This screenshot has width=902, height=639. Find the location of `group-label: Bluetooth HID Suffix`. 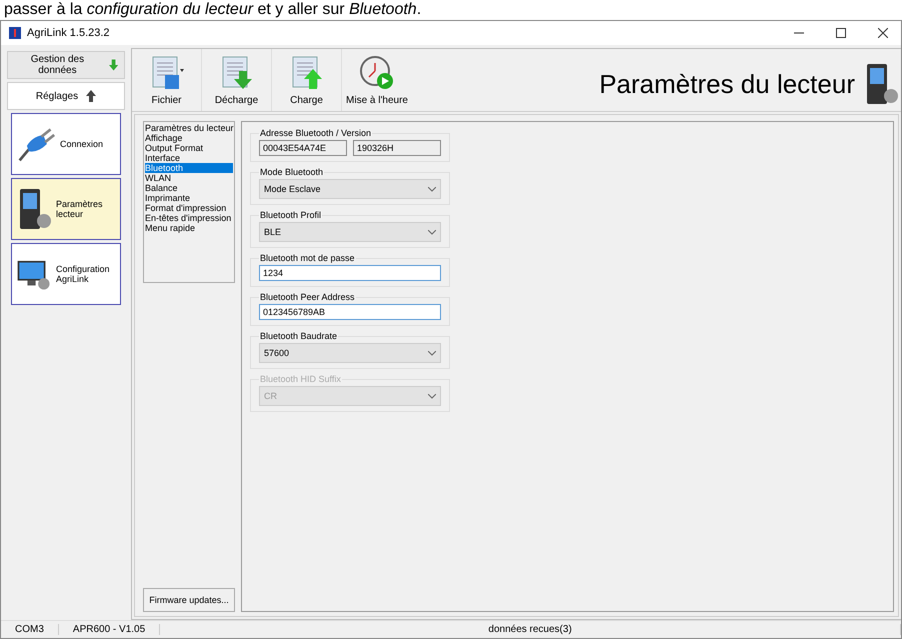

group-label: Bluetooth HID Suffix is located at coordinates (300, 379).